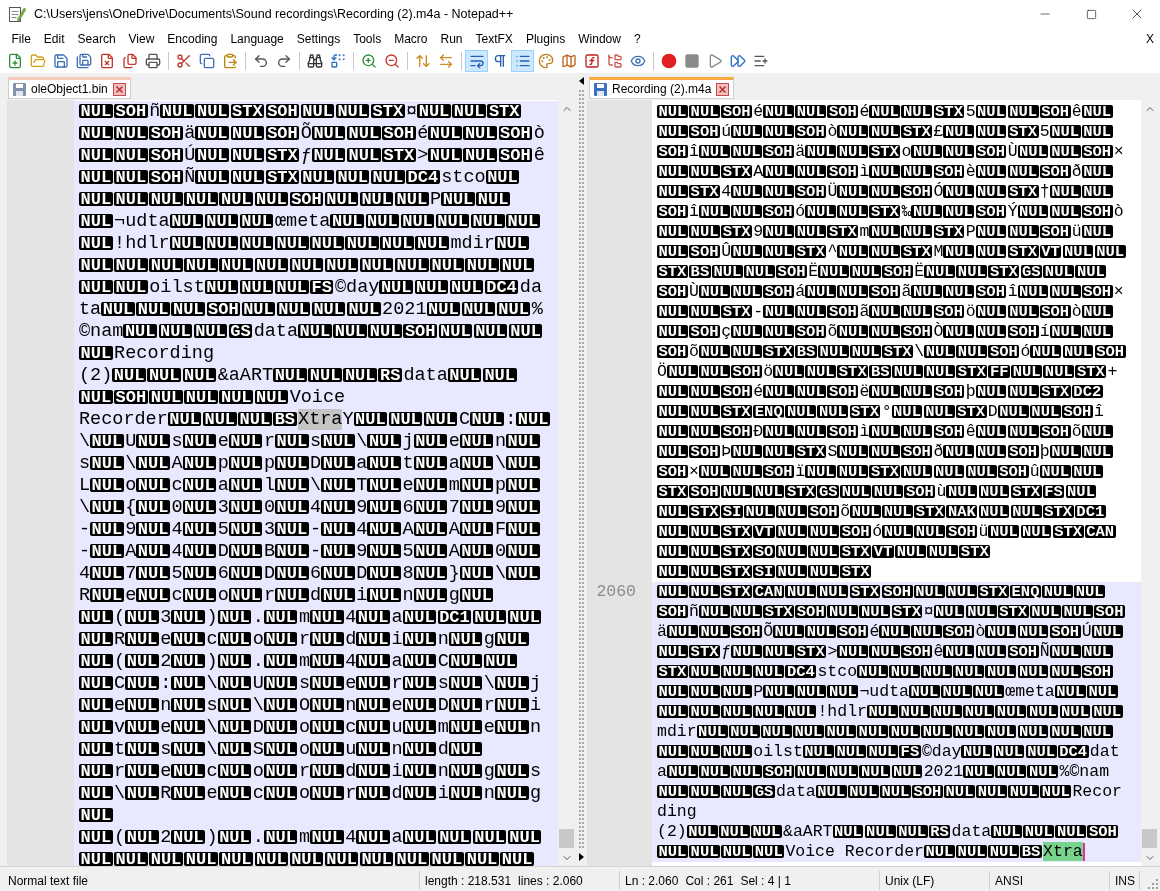 The height and width of the screenshot is (891, 1160). What do you see at coordinates (885, 192) in the screenshot?
I see `code-line: NUL STX 4NUL NUL SOH ÜNUL NUL SOH ÓNUL NUL STX †NUL NUL` at bounding box center [885, 192].